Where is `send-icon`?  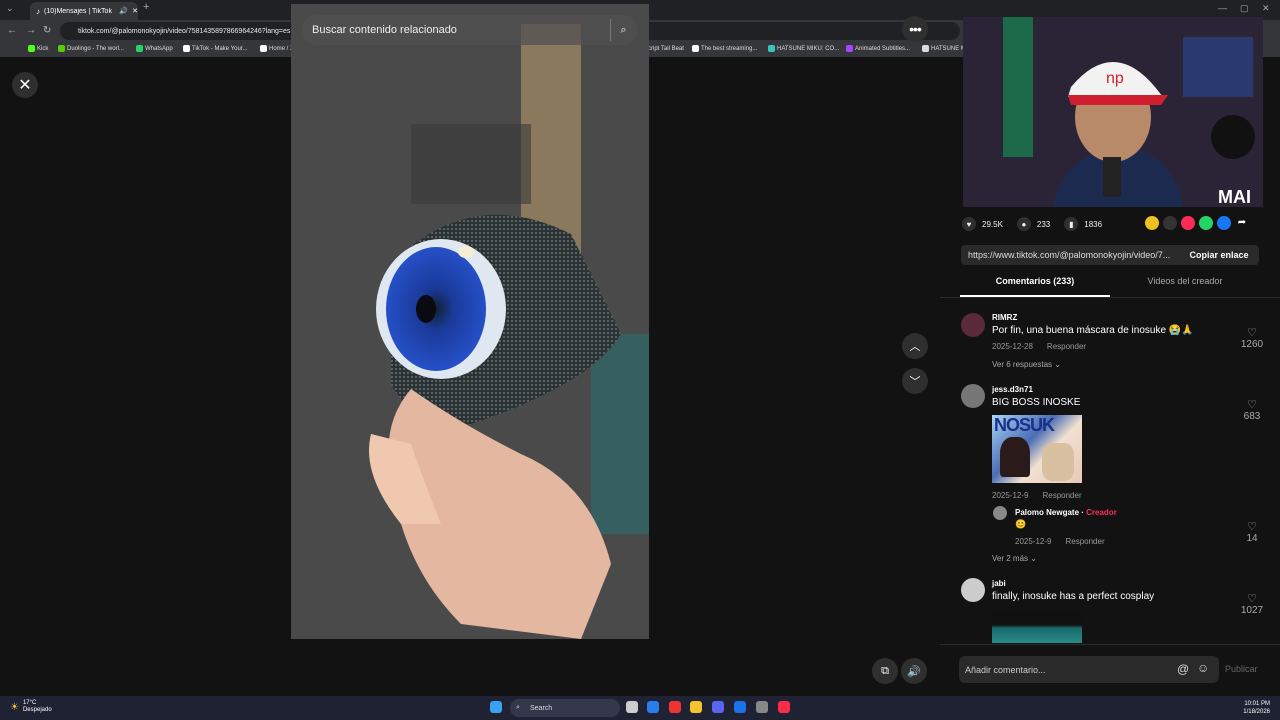 send-icon is located at coordinates (1188, 223).